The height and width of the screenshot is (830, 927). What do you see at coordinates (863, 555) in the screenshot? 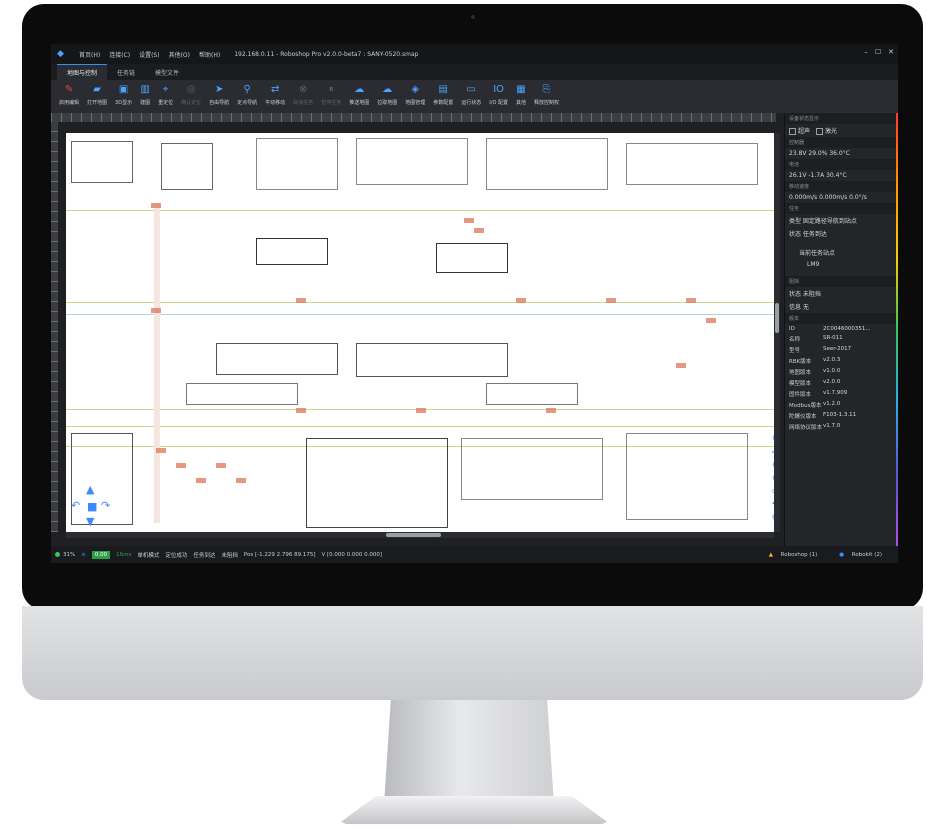
I see `robokit-indicator: ● Robokit (2)` at bounding box center [863, 555].